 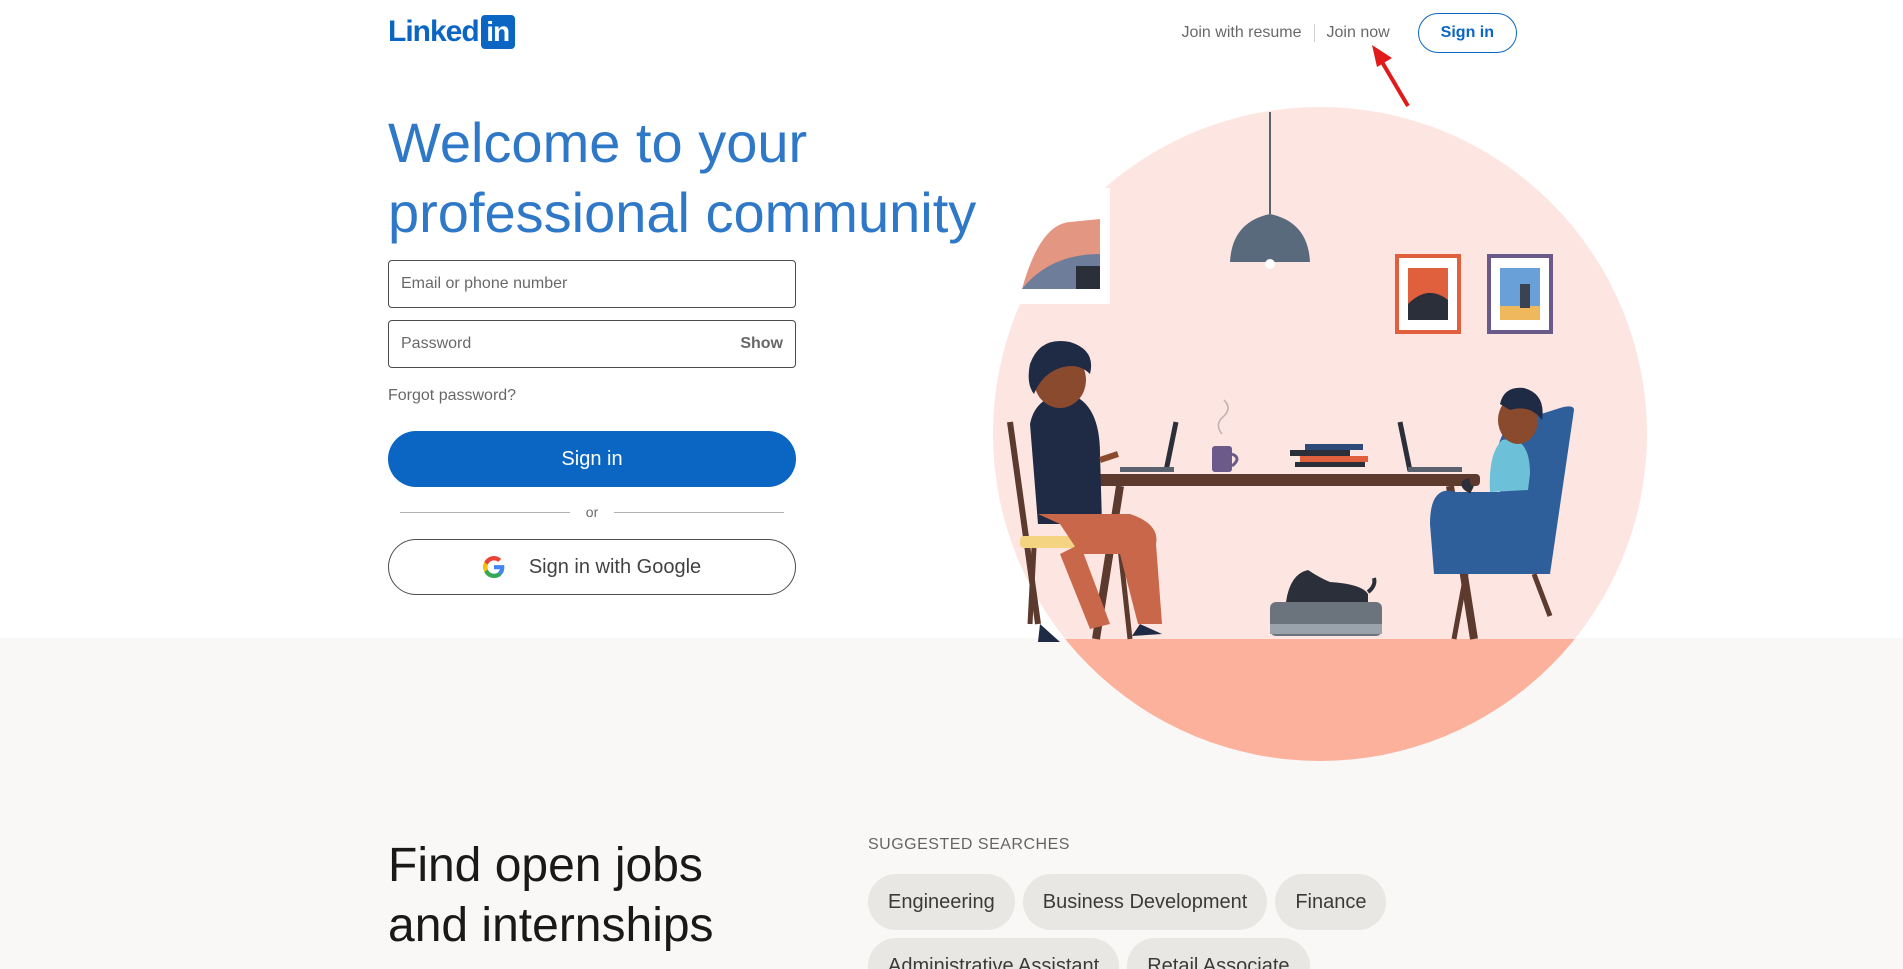 I want to click on header-nav: Join with resume Join now Sign in, so click(x=1343, y=33).